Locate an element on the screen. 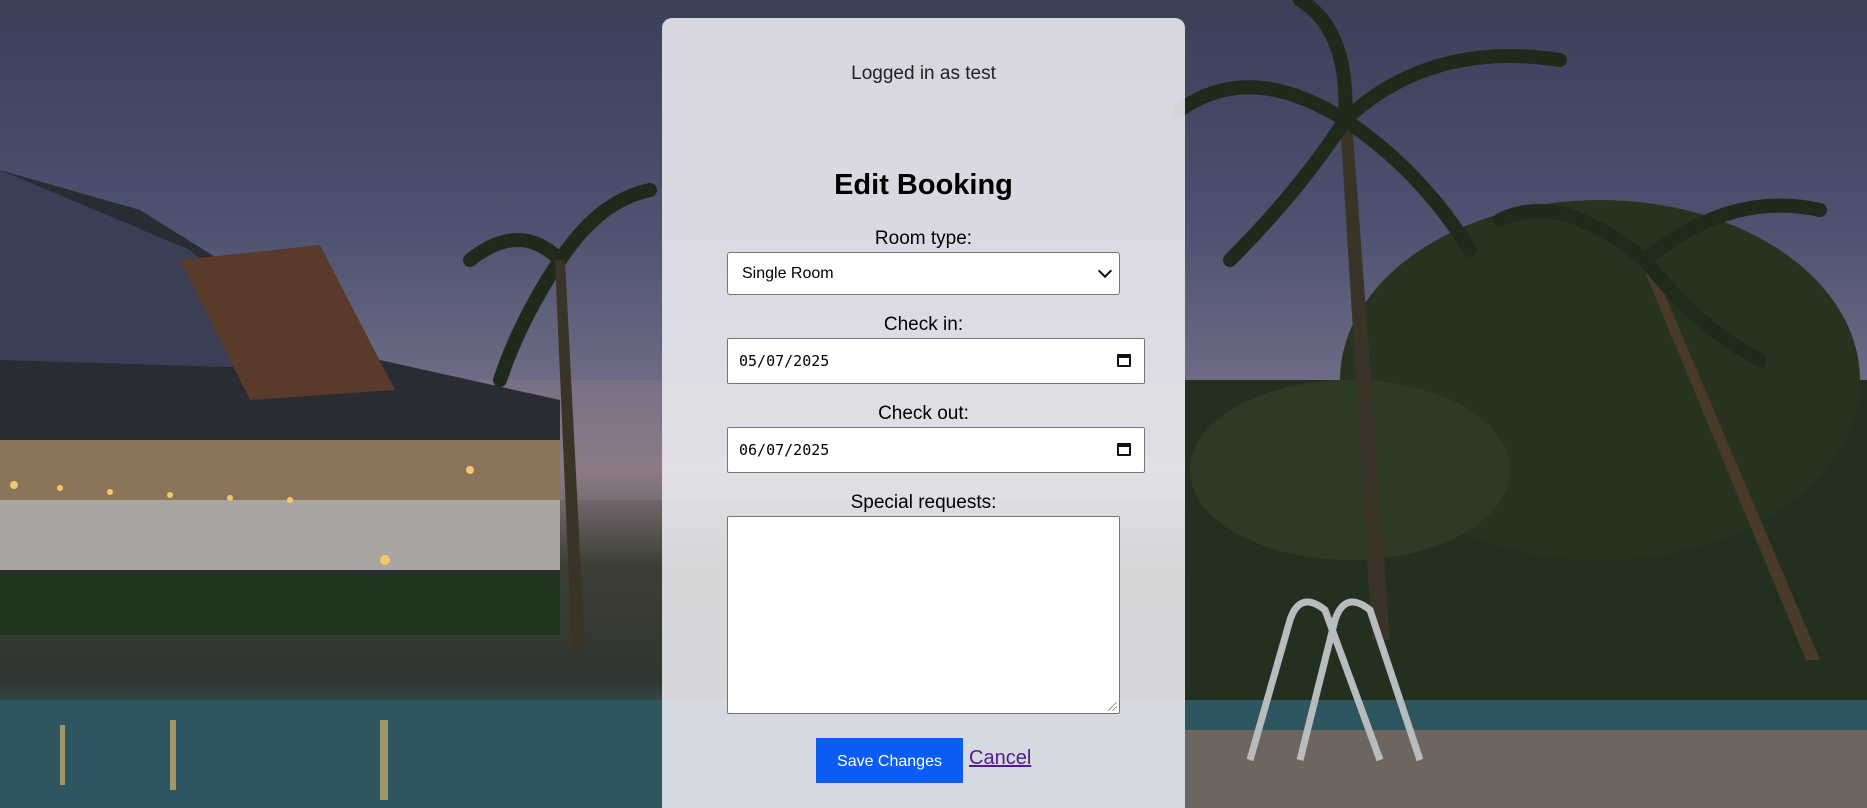 Image resolution: width=1867 pixels, height=808 pixels. check-out-date-value: 06/07/2025 is located at coordinates (784, 450).